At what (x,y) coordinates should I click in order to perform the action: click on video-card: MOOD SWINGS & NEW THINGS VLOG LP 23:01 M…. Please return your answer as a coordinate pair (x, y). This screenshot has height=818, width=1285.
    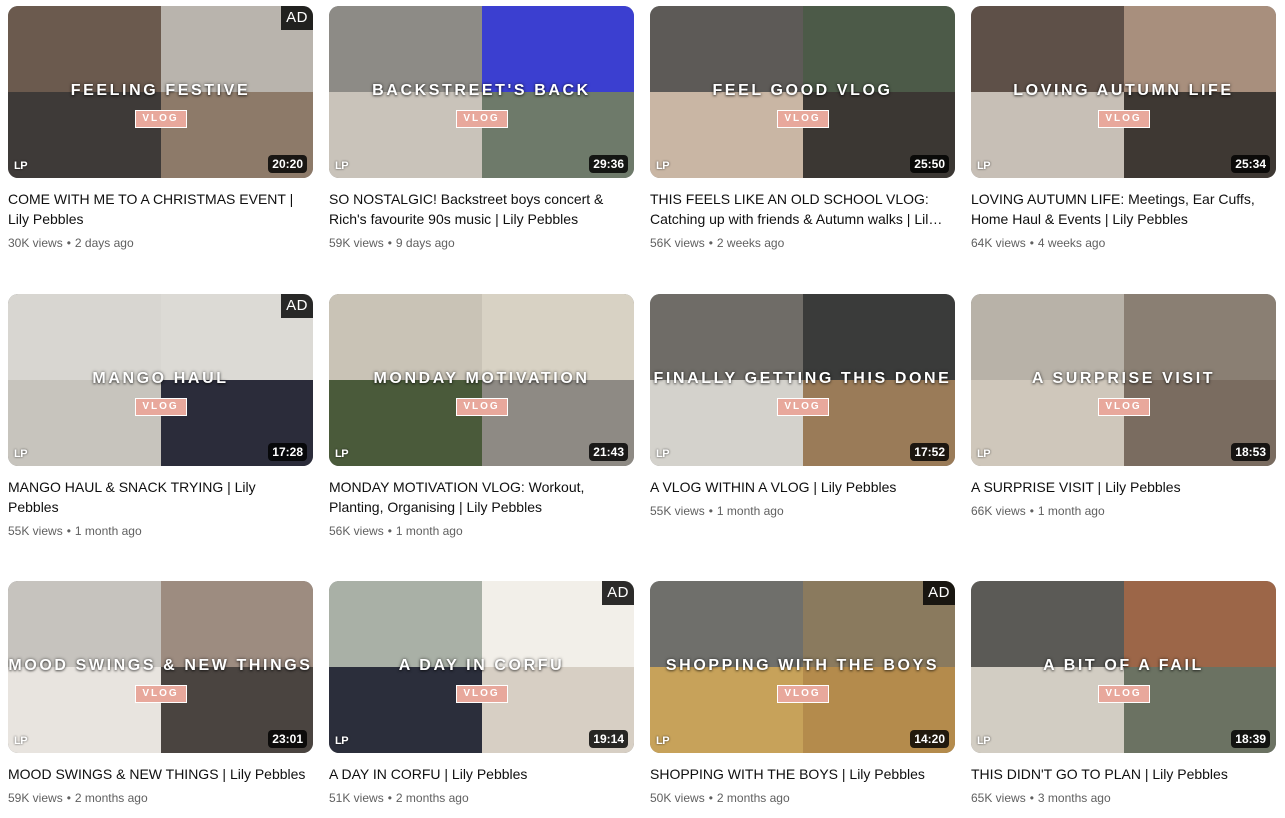
    Looking at the image, I should click on (160, 694).